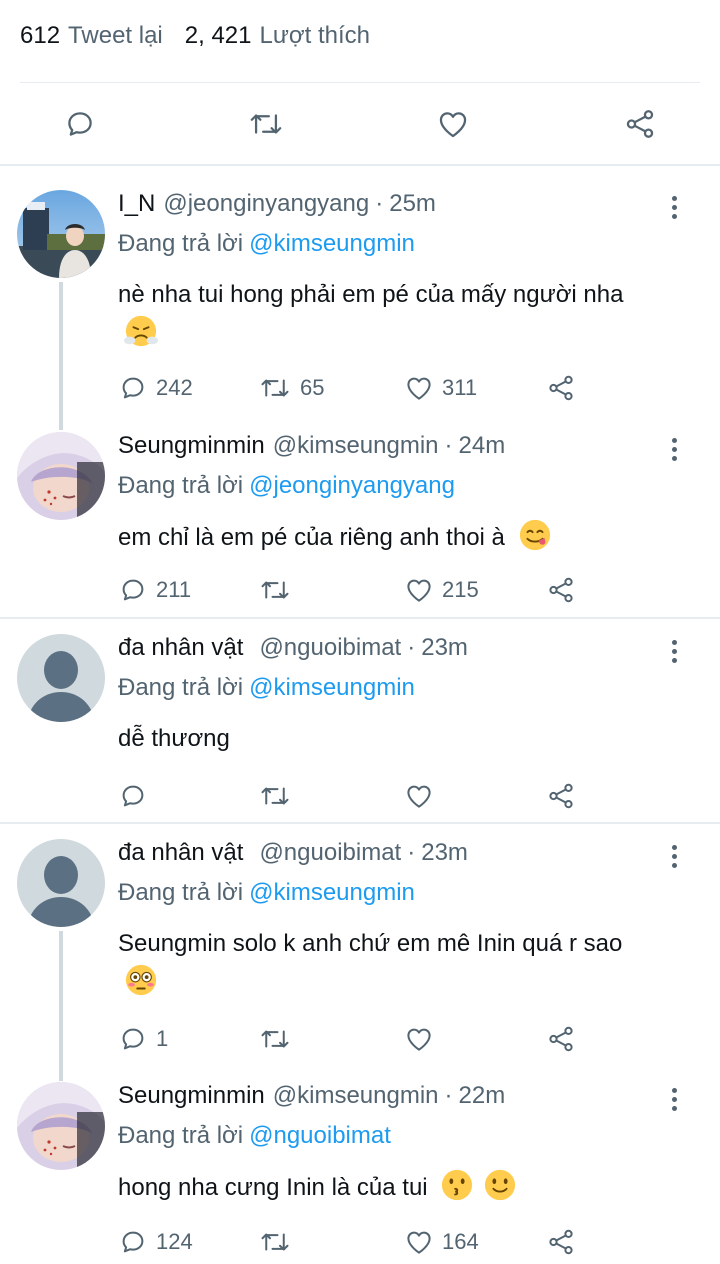 This screenshot has height=1264, width=720. What do you see at coordinates (141, 331) in the screenshot?
I see `face-with-steam-icon` at bounding box center [141, 331].